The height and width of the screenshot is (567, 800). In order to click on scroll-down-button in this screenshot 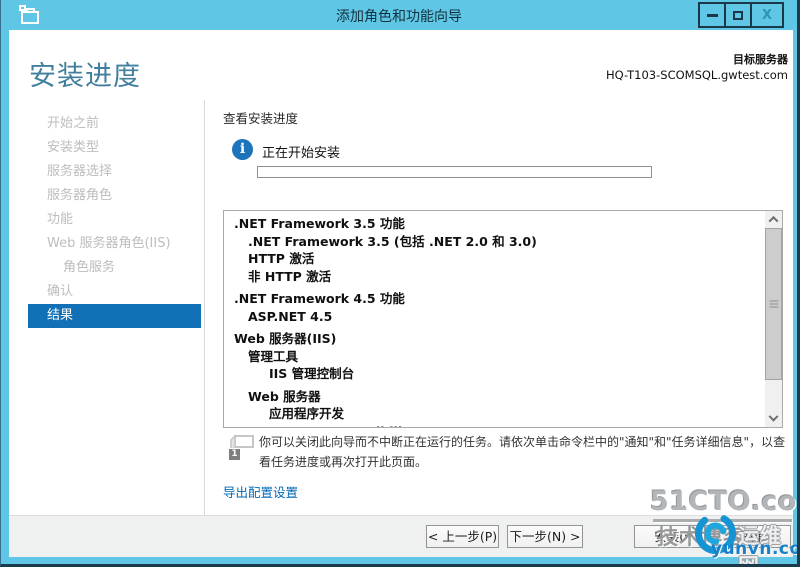, I will do `click(773, 419)`.